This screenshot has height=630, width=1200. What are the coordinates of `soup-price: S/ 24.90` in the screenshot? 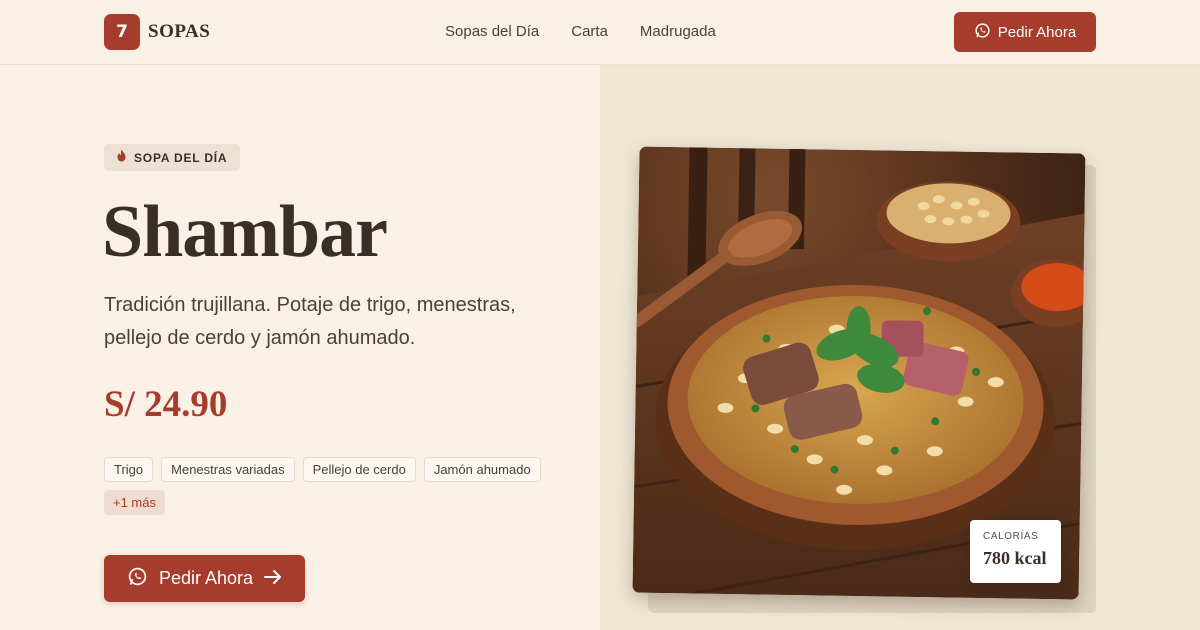 It's located at (166, 404).